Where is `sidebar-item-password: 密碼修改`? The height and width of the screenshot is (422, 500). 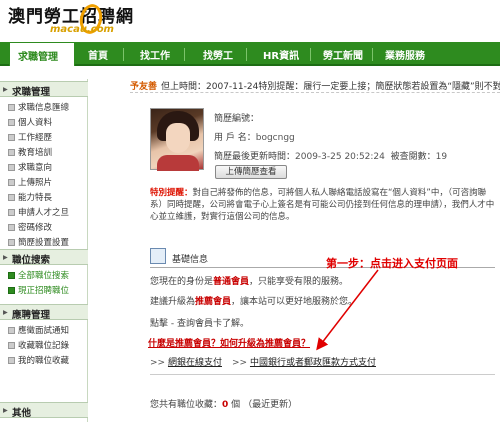
sidebar-item-password: 密碼修改 is located at coordinates (30, 227).